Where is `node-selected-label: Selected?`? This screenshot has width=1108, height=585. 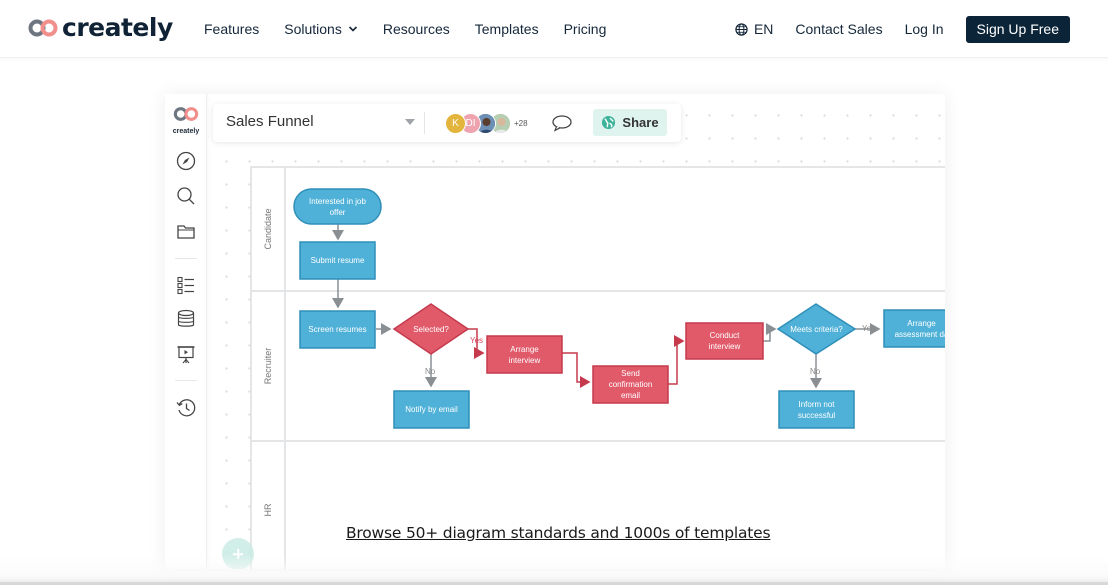 node-selected-label: Selected? is located at coordinates (431, 329).